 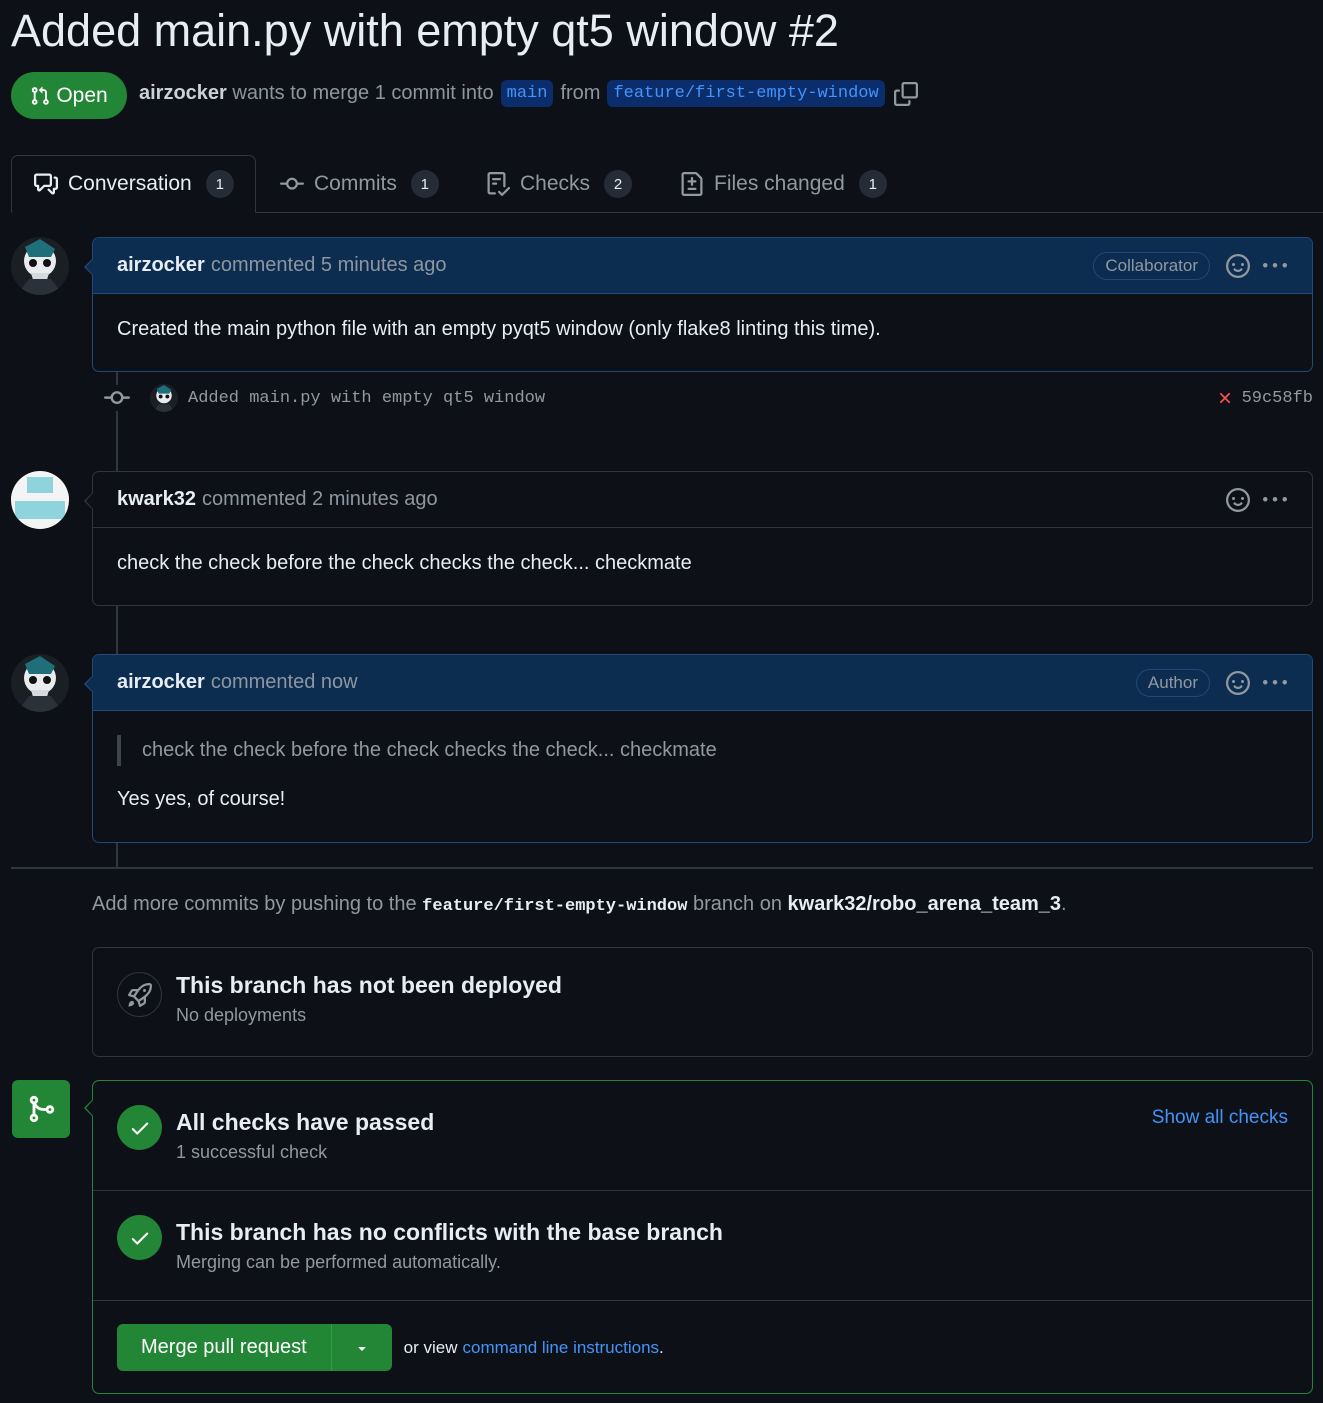 I want to click on pr-state-badge: Open, so click(x=69, y=95).